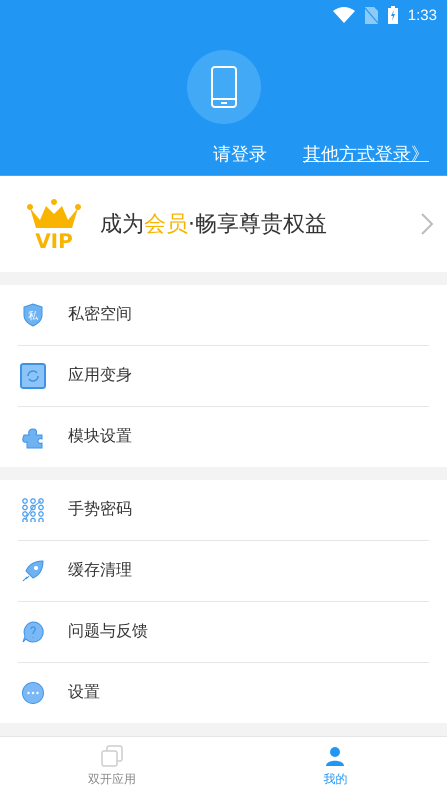 This screenshot has height=796, width=447. What do you see at coordinates (223, 631) in the screenshot?
I see `menu-item: 问题与反馈` at bounding box center [223, 631].